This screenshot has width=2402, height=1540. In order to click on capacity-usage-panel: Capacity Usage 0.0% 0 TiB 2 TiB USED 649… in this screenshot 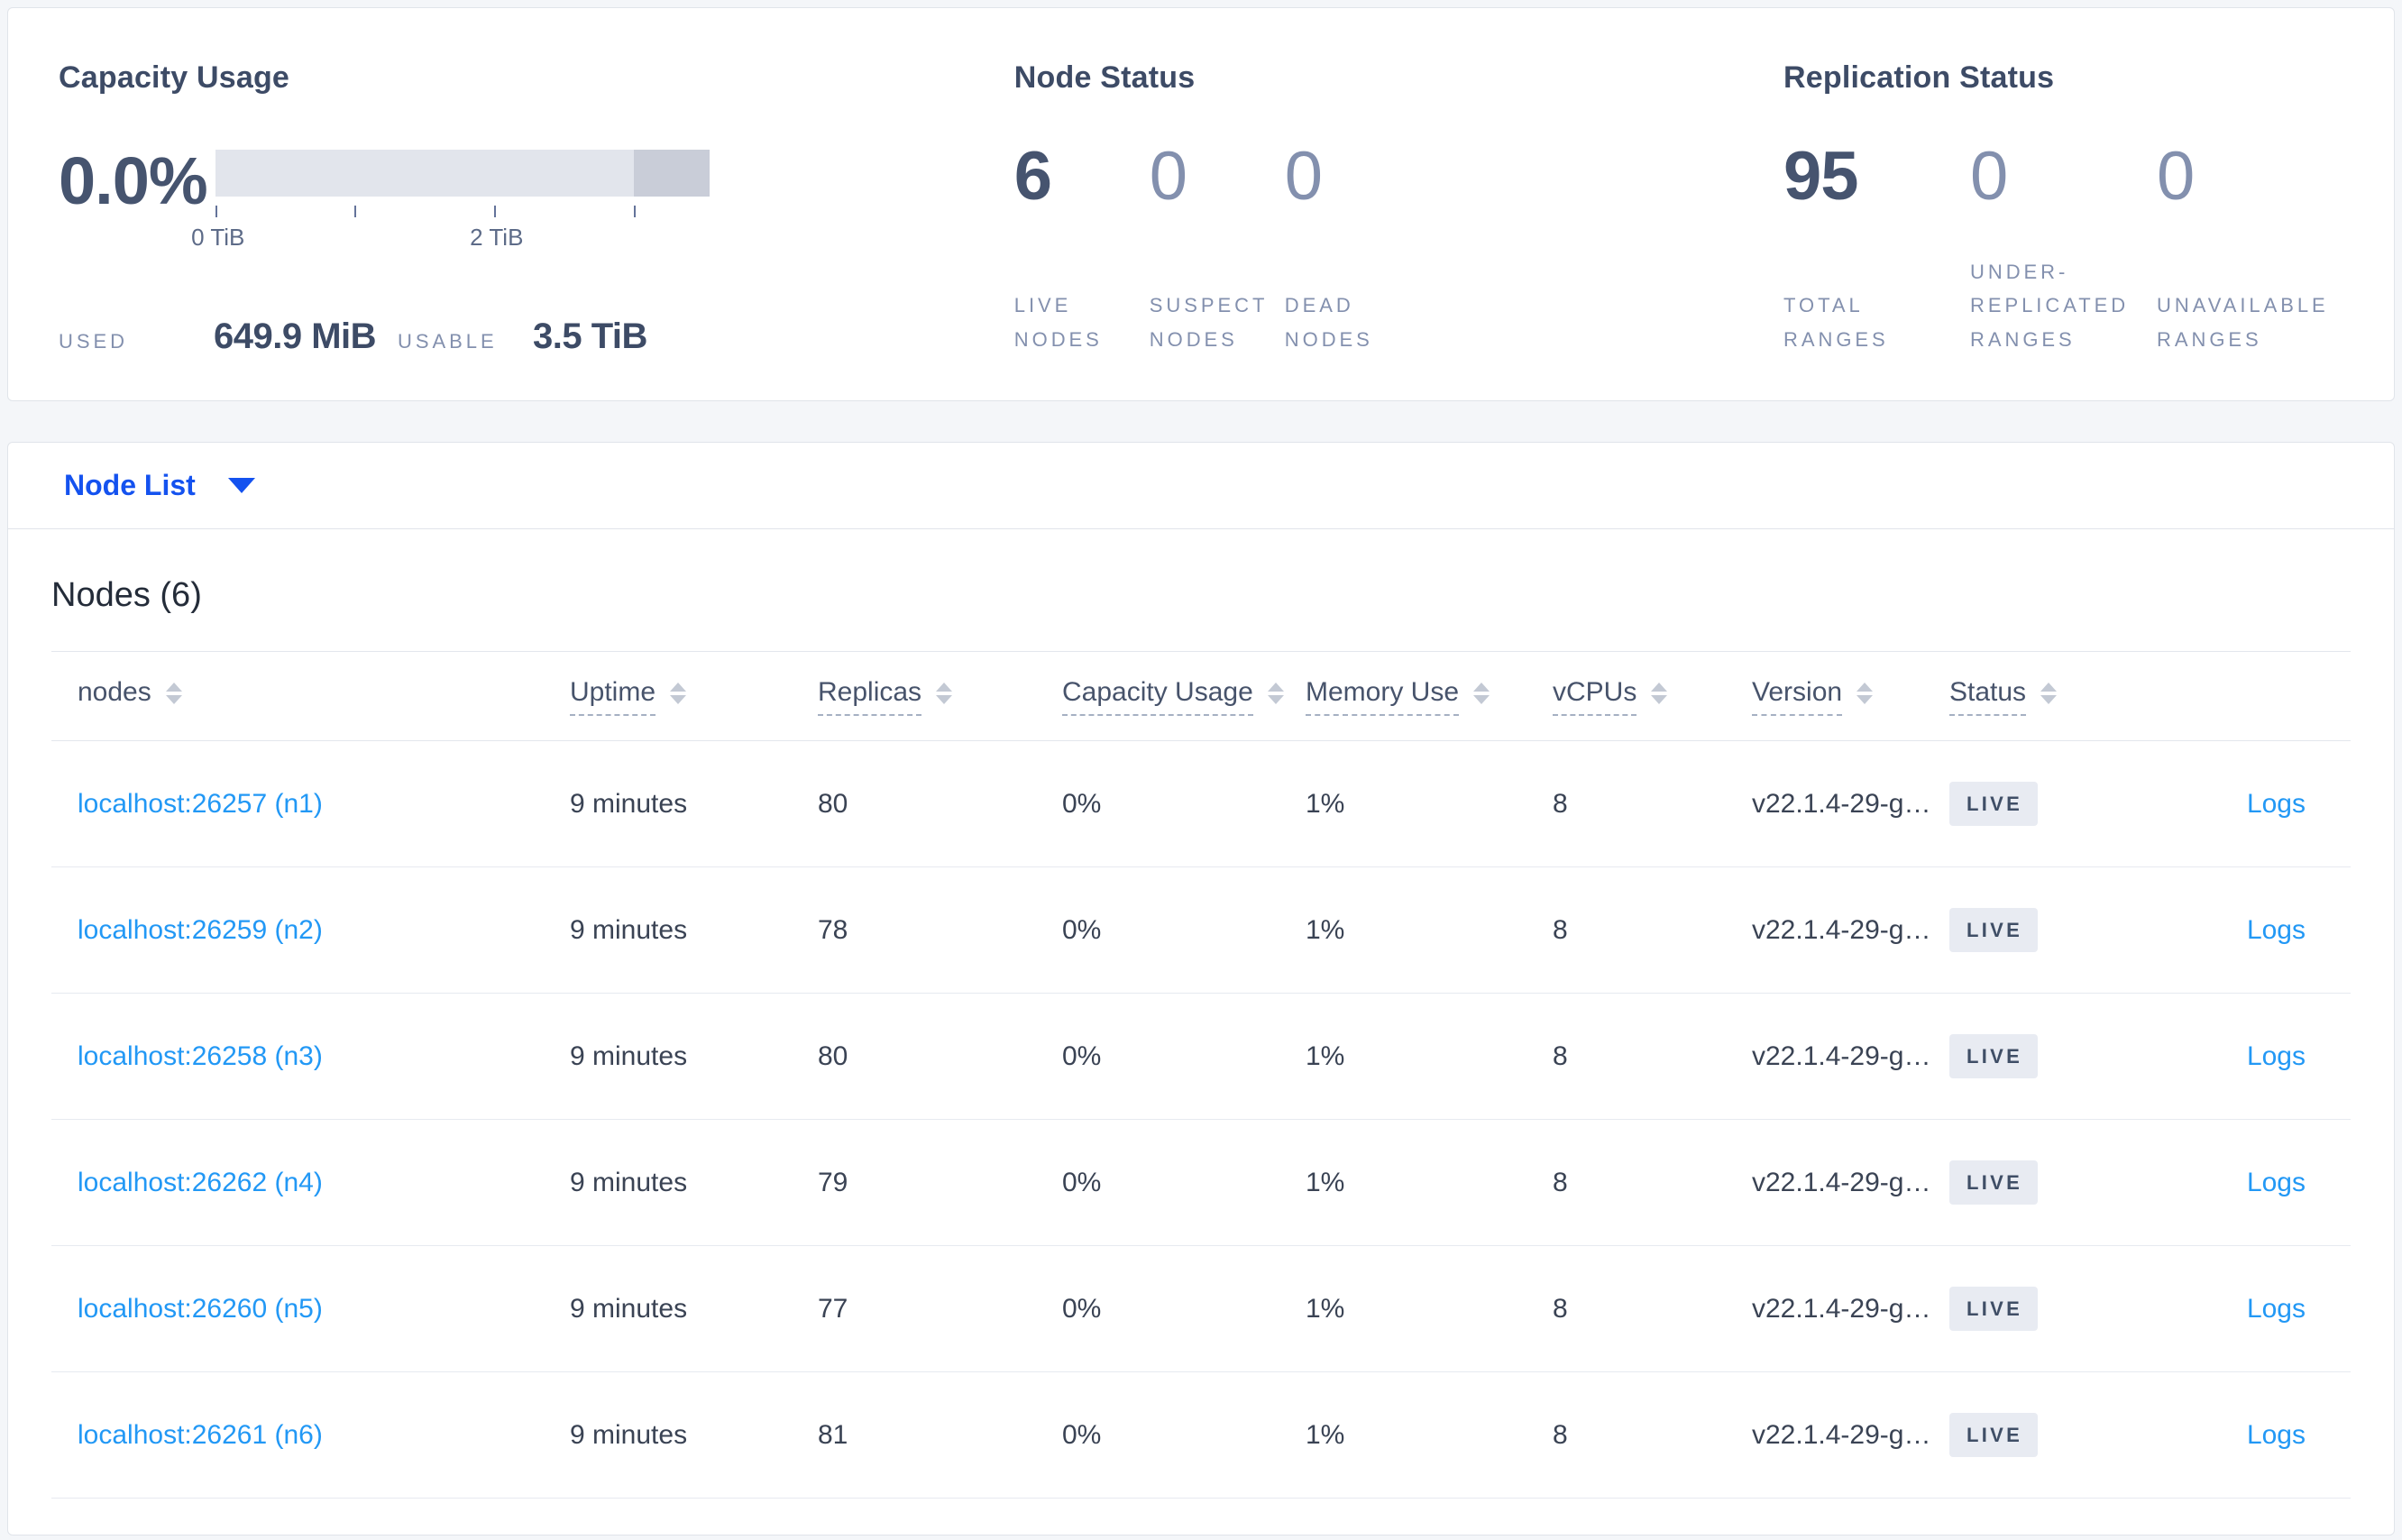, I will do `click(536, 208)`.